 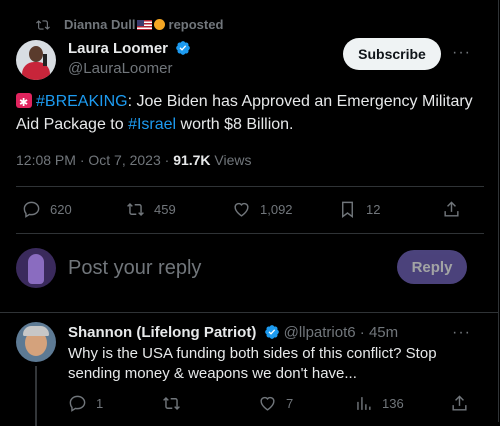 I want to click on reply-button: Reply, so click(x=432, y=267).